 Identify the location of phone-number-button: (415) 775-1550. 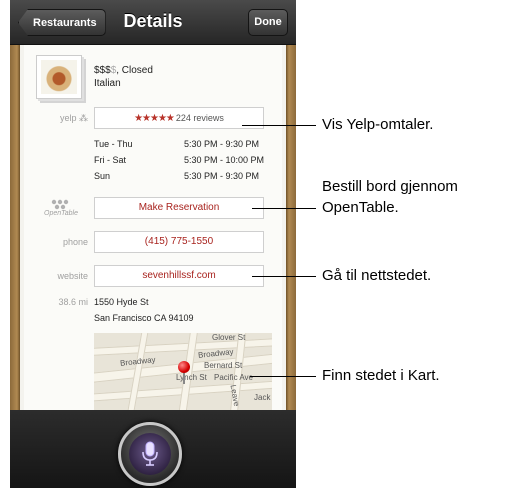
(179, 242).